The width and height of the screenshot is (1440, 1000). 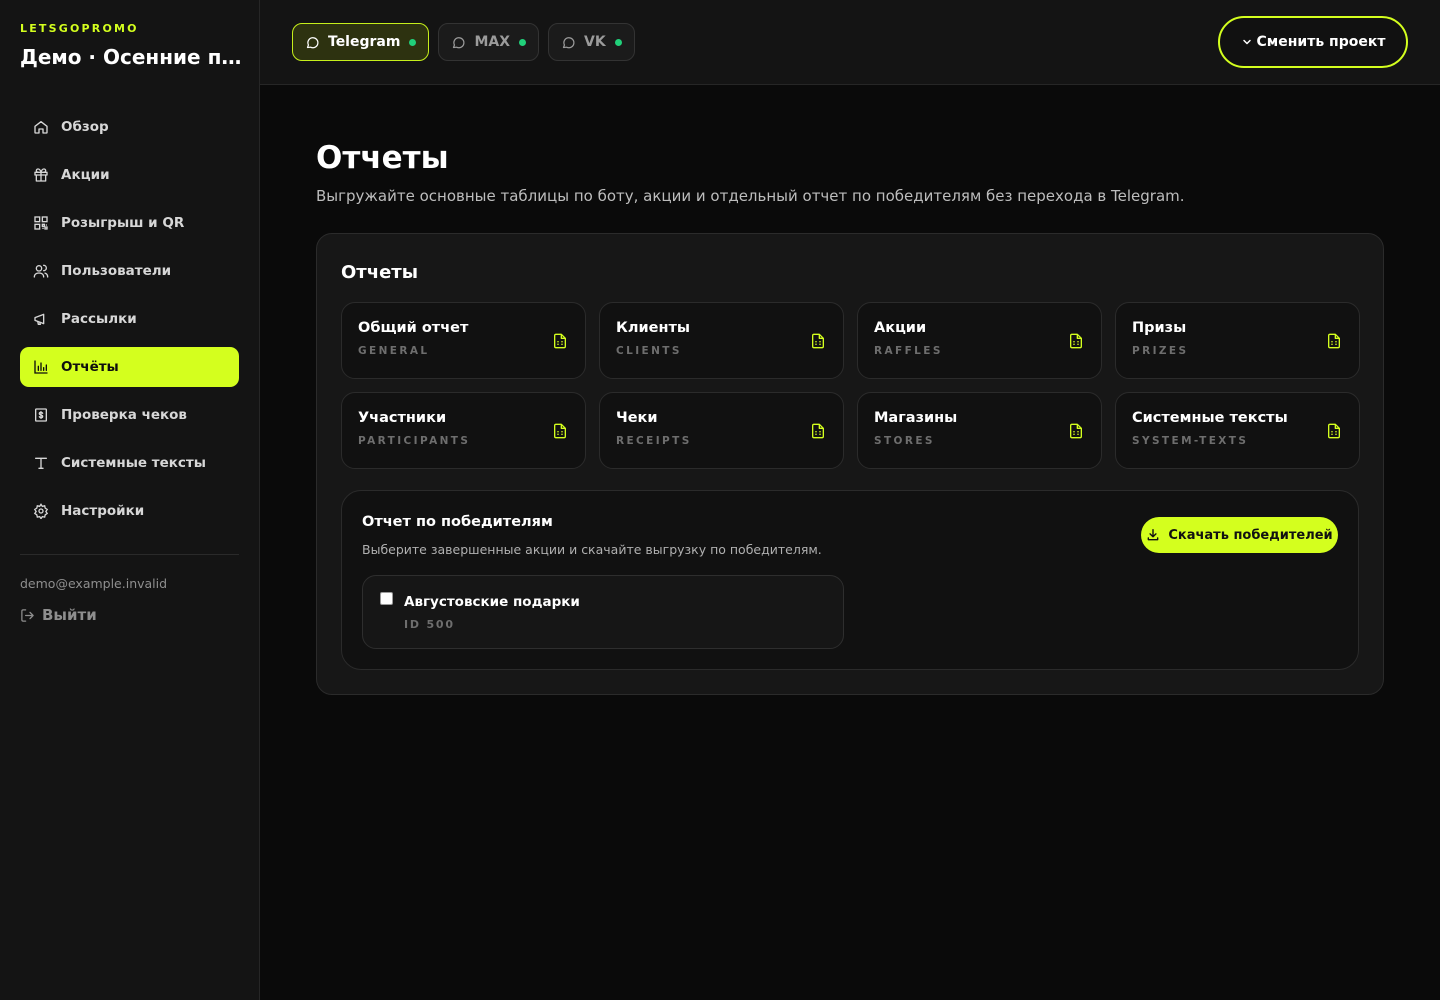 What do you see at coordinates (90, 367) in the screenshot?
I see `sidebar-item-label: Отчёты` at bounding box center [90, 367].